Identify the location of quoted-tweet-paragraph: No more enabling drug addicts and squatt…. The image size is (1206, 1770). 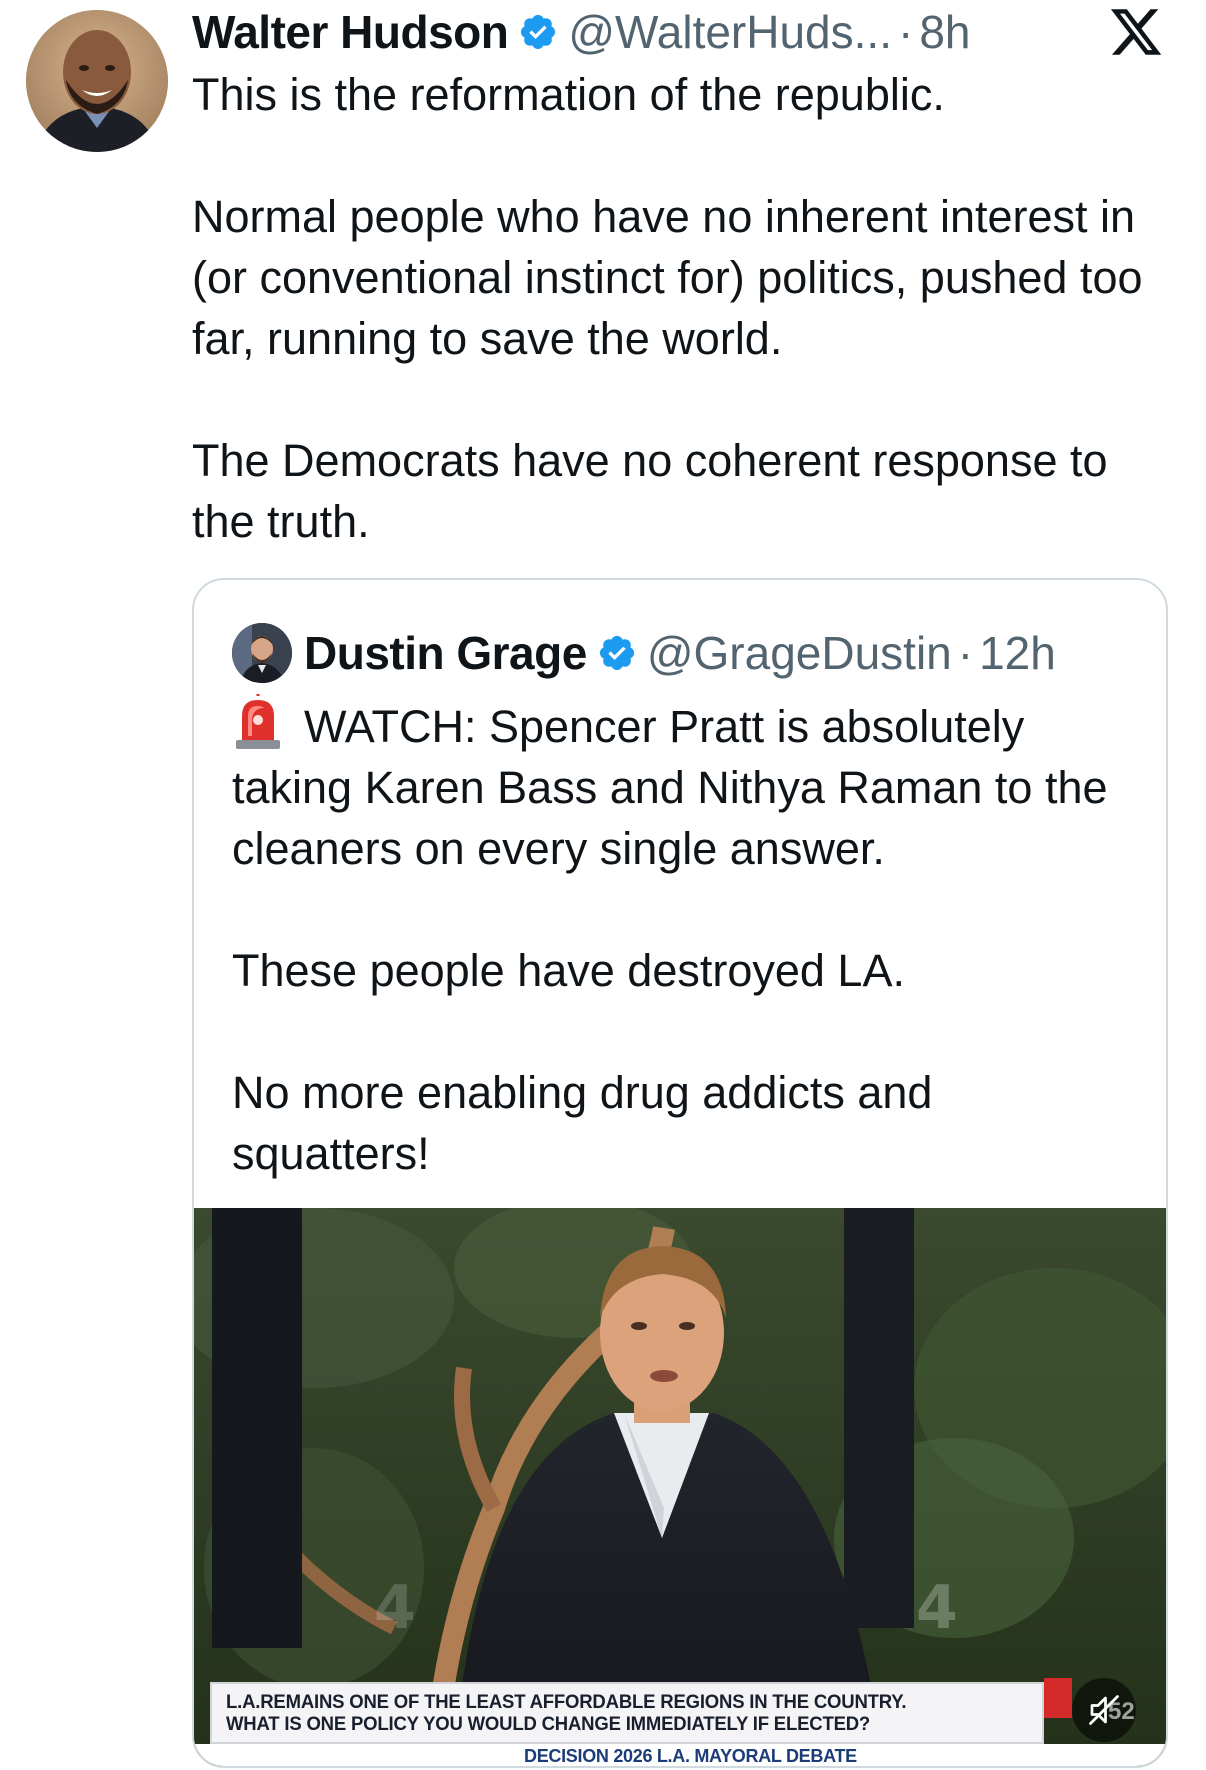
(582, 1123).